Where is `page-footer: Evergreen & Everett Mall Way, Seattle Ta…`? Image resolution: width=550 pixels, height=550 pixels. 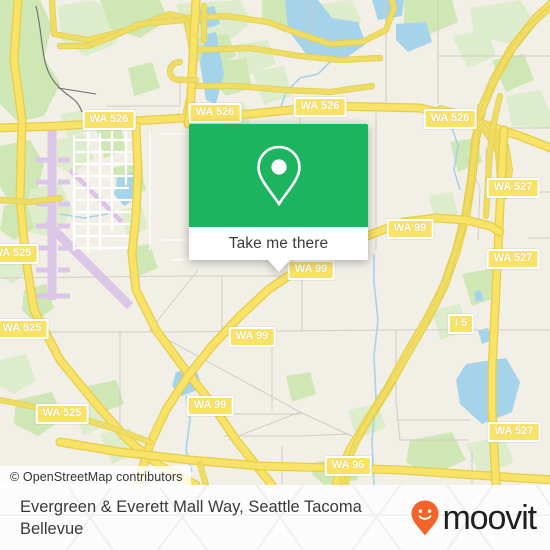
page-footer: Evergreen & Everett Mall Way, Seattle Ta… is located at coordinates (275, 517).